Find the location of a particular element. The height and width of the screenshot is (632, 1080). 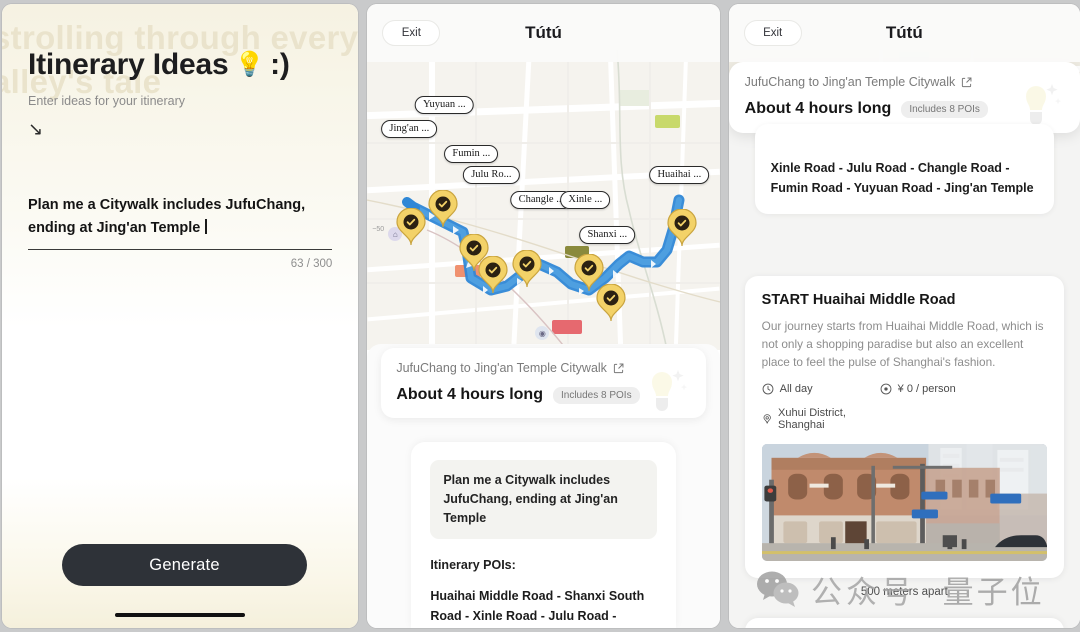

map-scale-label: ~50 is located at coordinates (378, 229).